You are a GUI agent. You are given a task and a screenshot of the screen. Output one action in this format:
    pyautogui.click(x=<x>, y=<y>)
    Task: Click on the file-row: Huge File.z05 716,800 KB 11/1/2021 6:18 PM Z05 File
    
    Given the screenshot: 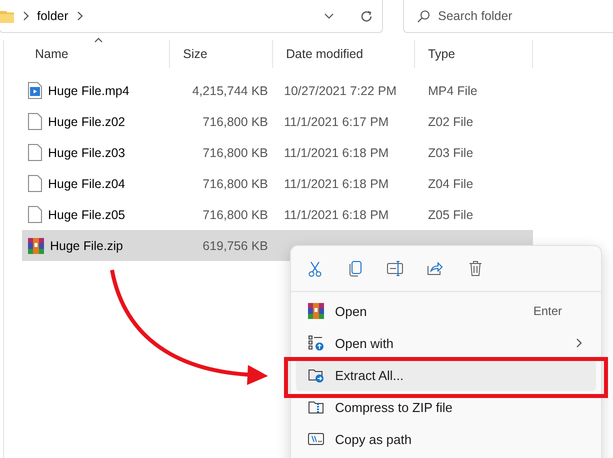 What is the action you would take?
    pyautogui.click(x=277, y=214)
    